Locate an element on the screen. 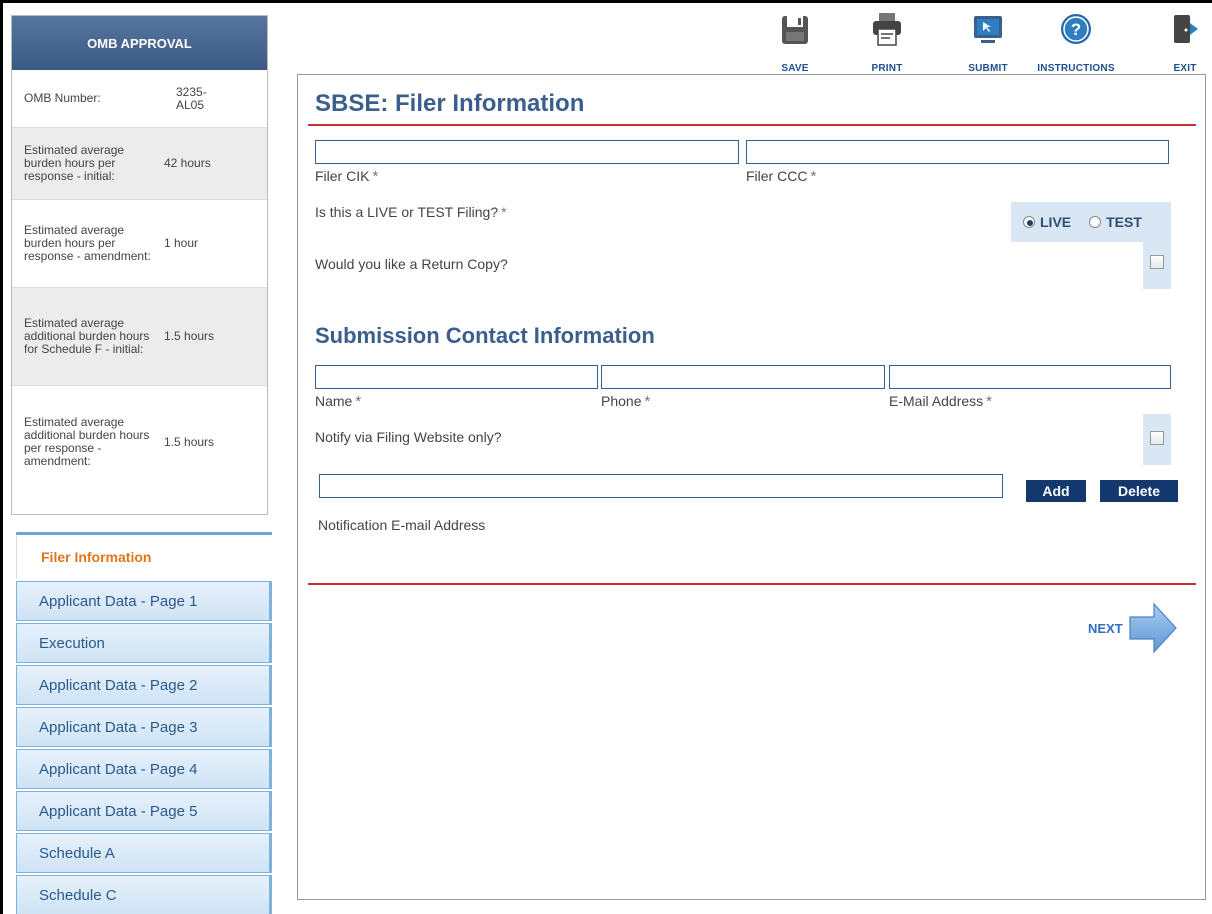  contact-email-label: E-Mail Address * is located at coordinates (940, 401).